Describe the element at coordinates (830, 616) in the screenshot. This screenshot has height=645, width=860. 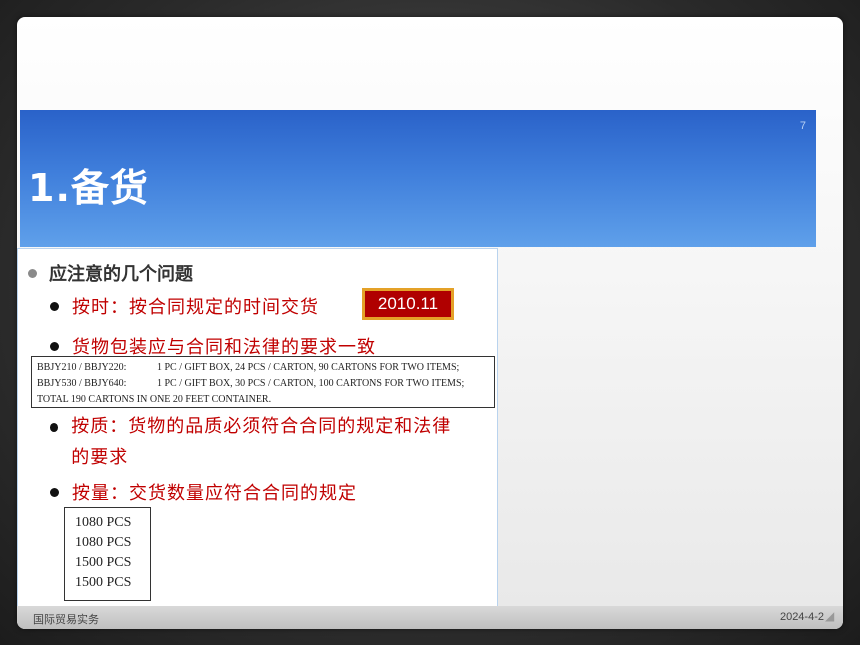
I see `corner-resize-icon: ◢` at that location.